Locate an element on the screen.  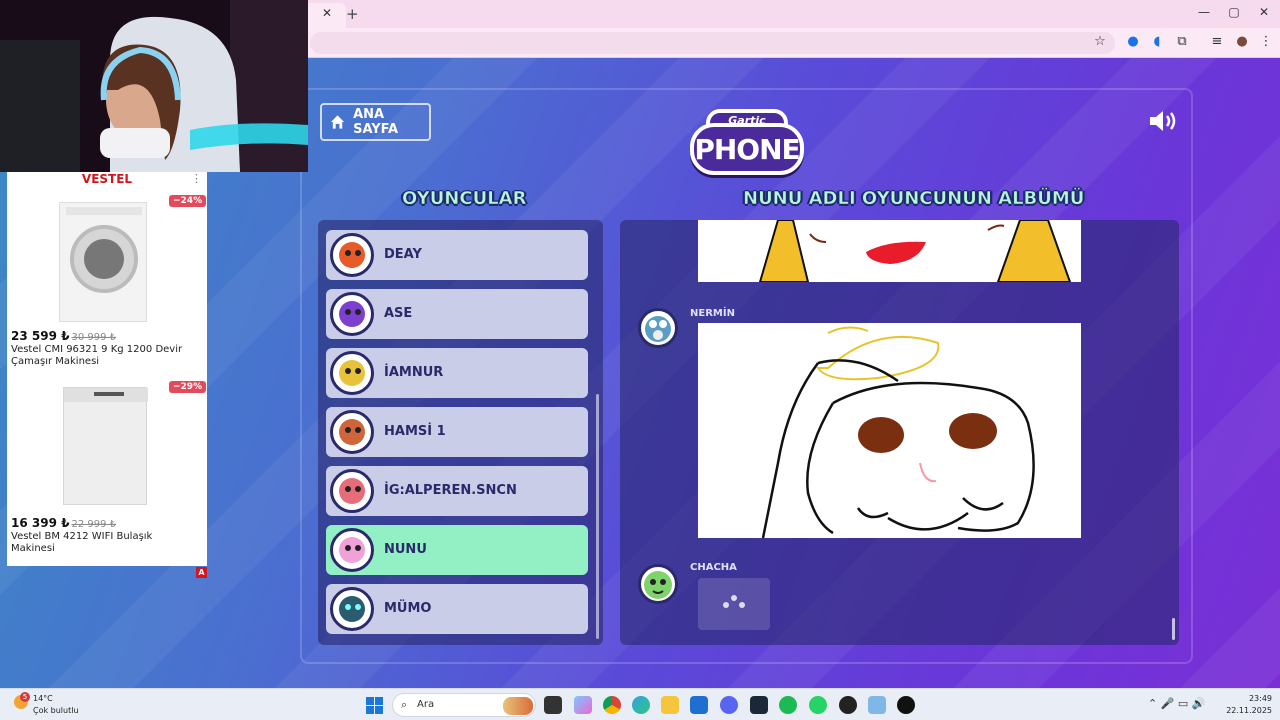
old-price: 30 999 ₺ is located at coordinates (93, 337).